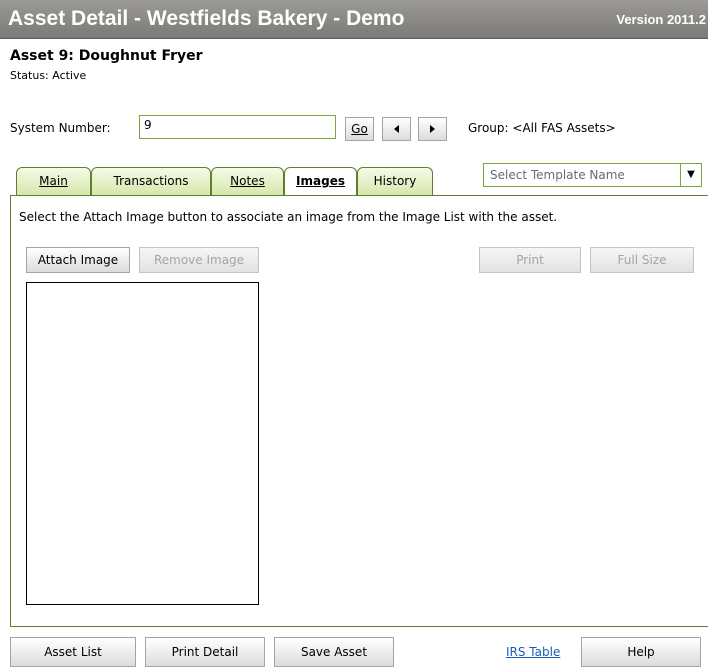  What do you see at coordinates (359, 626) in the screenshot?
I see `tab-panel-bottom-border` at bounding box center [359, 626].